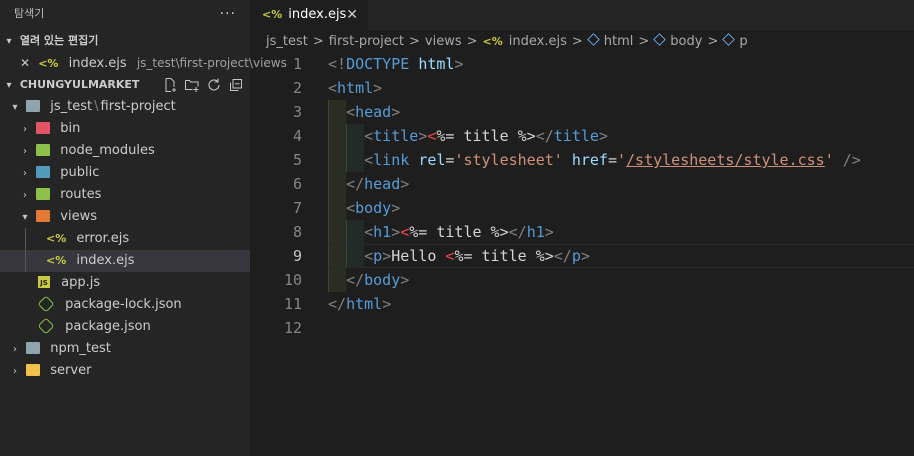 Image resolution: width=914 pixels, height=456 pixels. Describe the element at coordinates (105, 260) in the screenshot. I see `tree-item-label: index.ejs` at that location.